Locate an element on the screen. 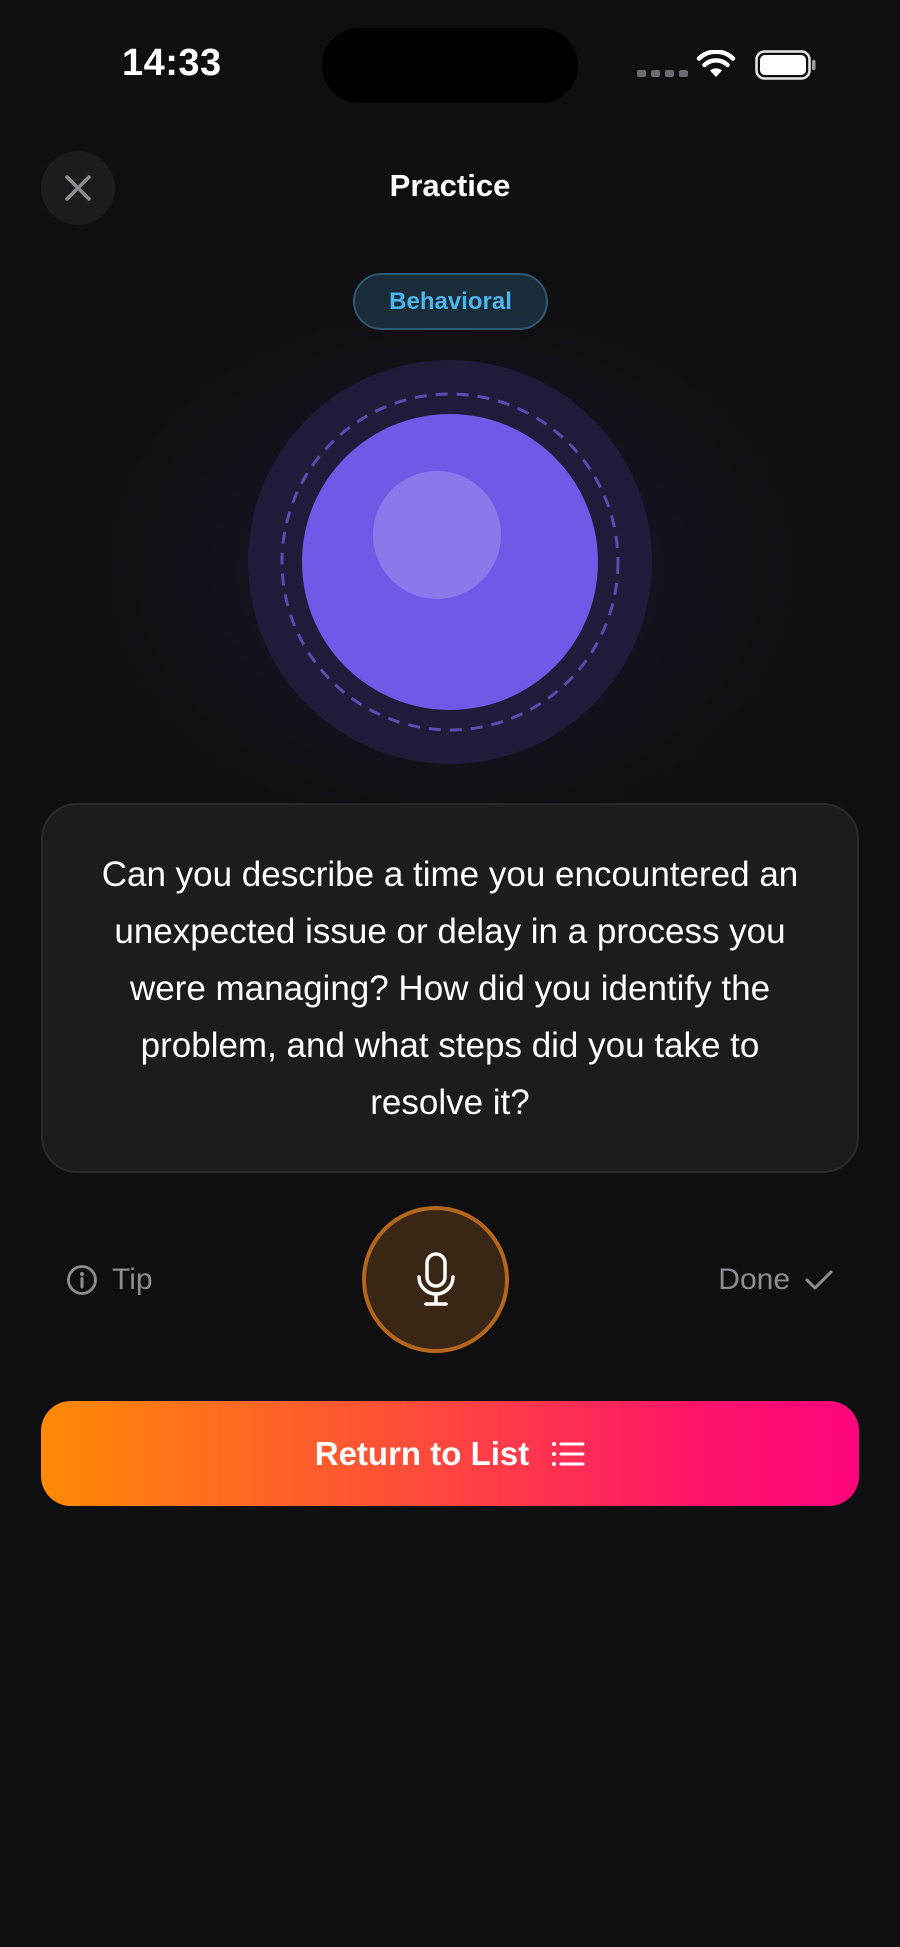  info-icon is located at coordinates (82, 1280).